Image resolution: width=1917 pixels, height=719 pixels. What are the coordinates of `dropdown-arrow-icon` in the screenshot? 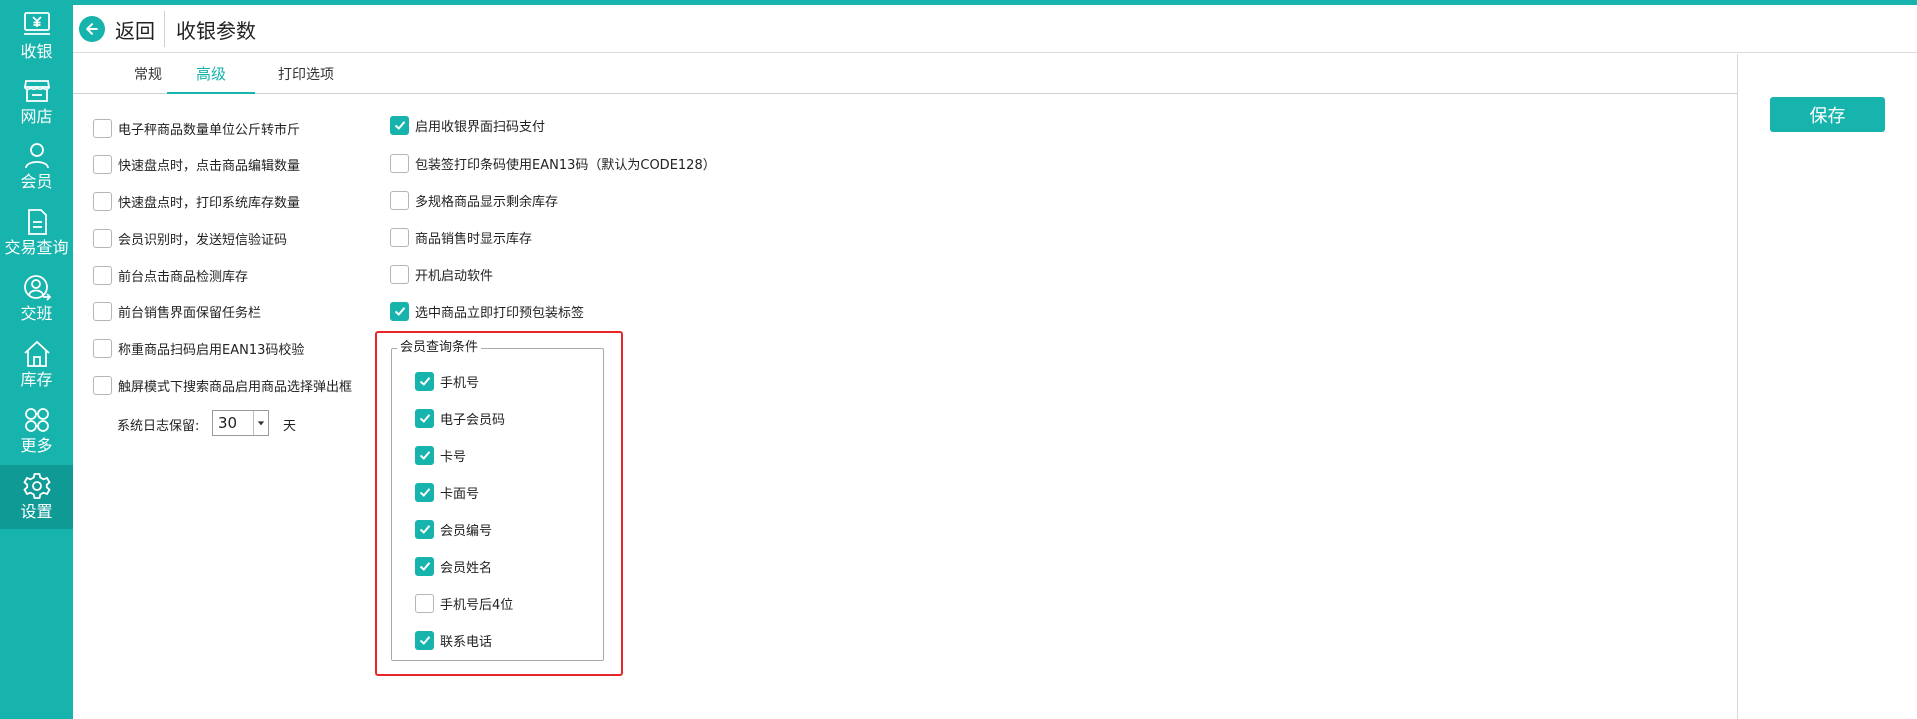 It's located at (260, 423).